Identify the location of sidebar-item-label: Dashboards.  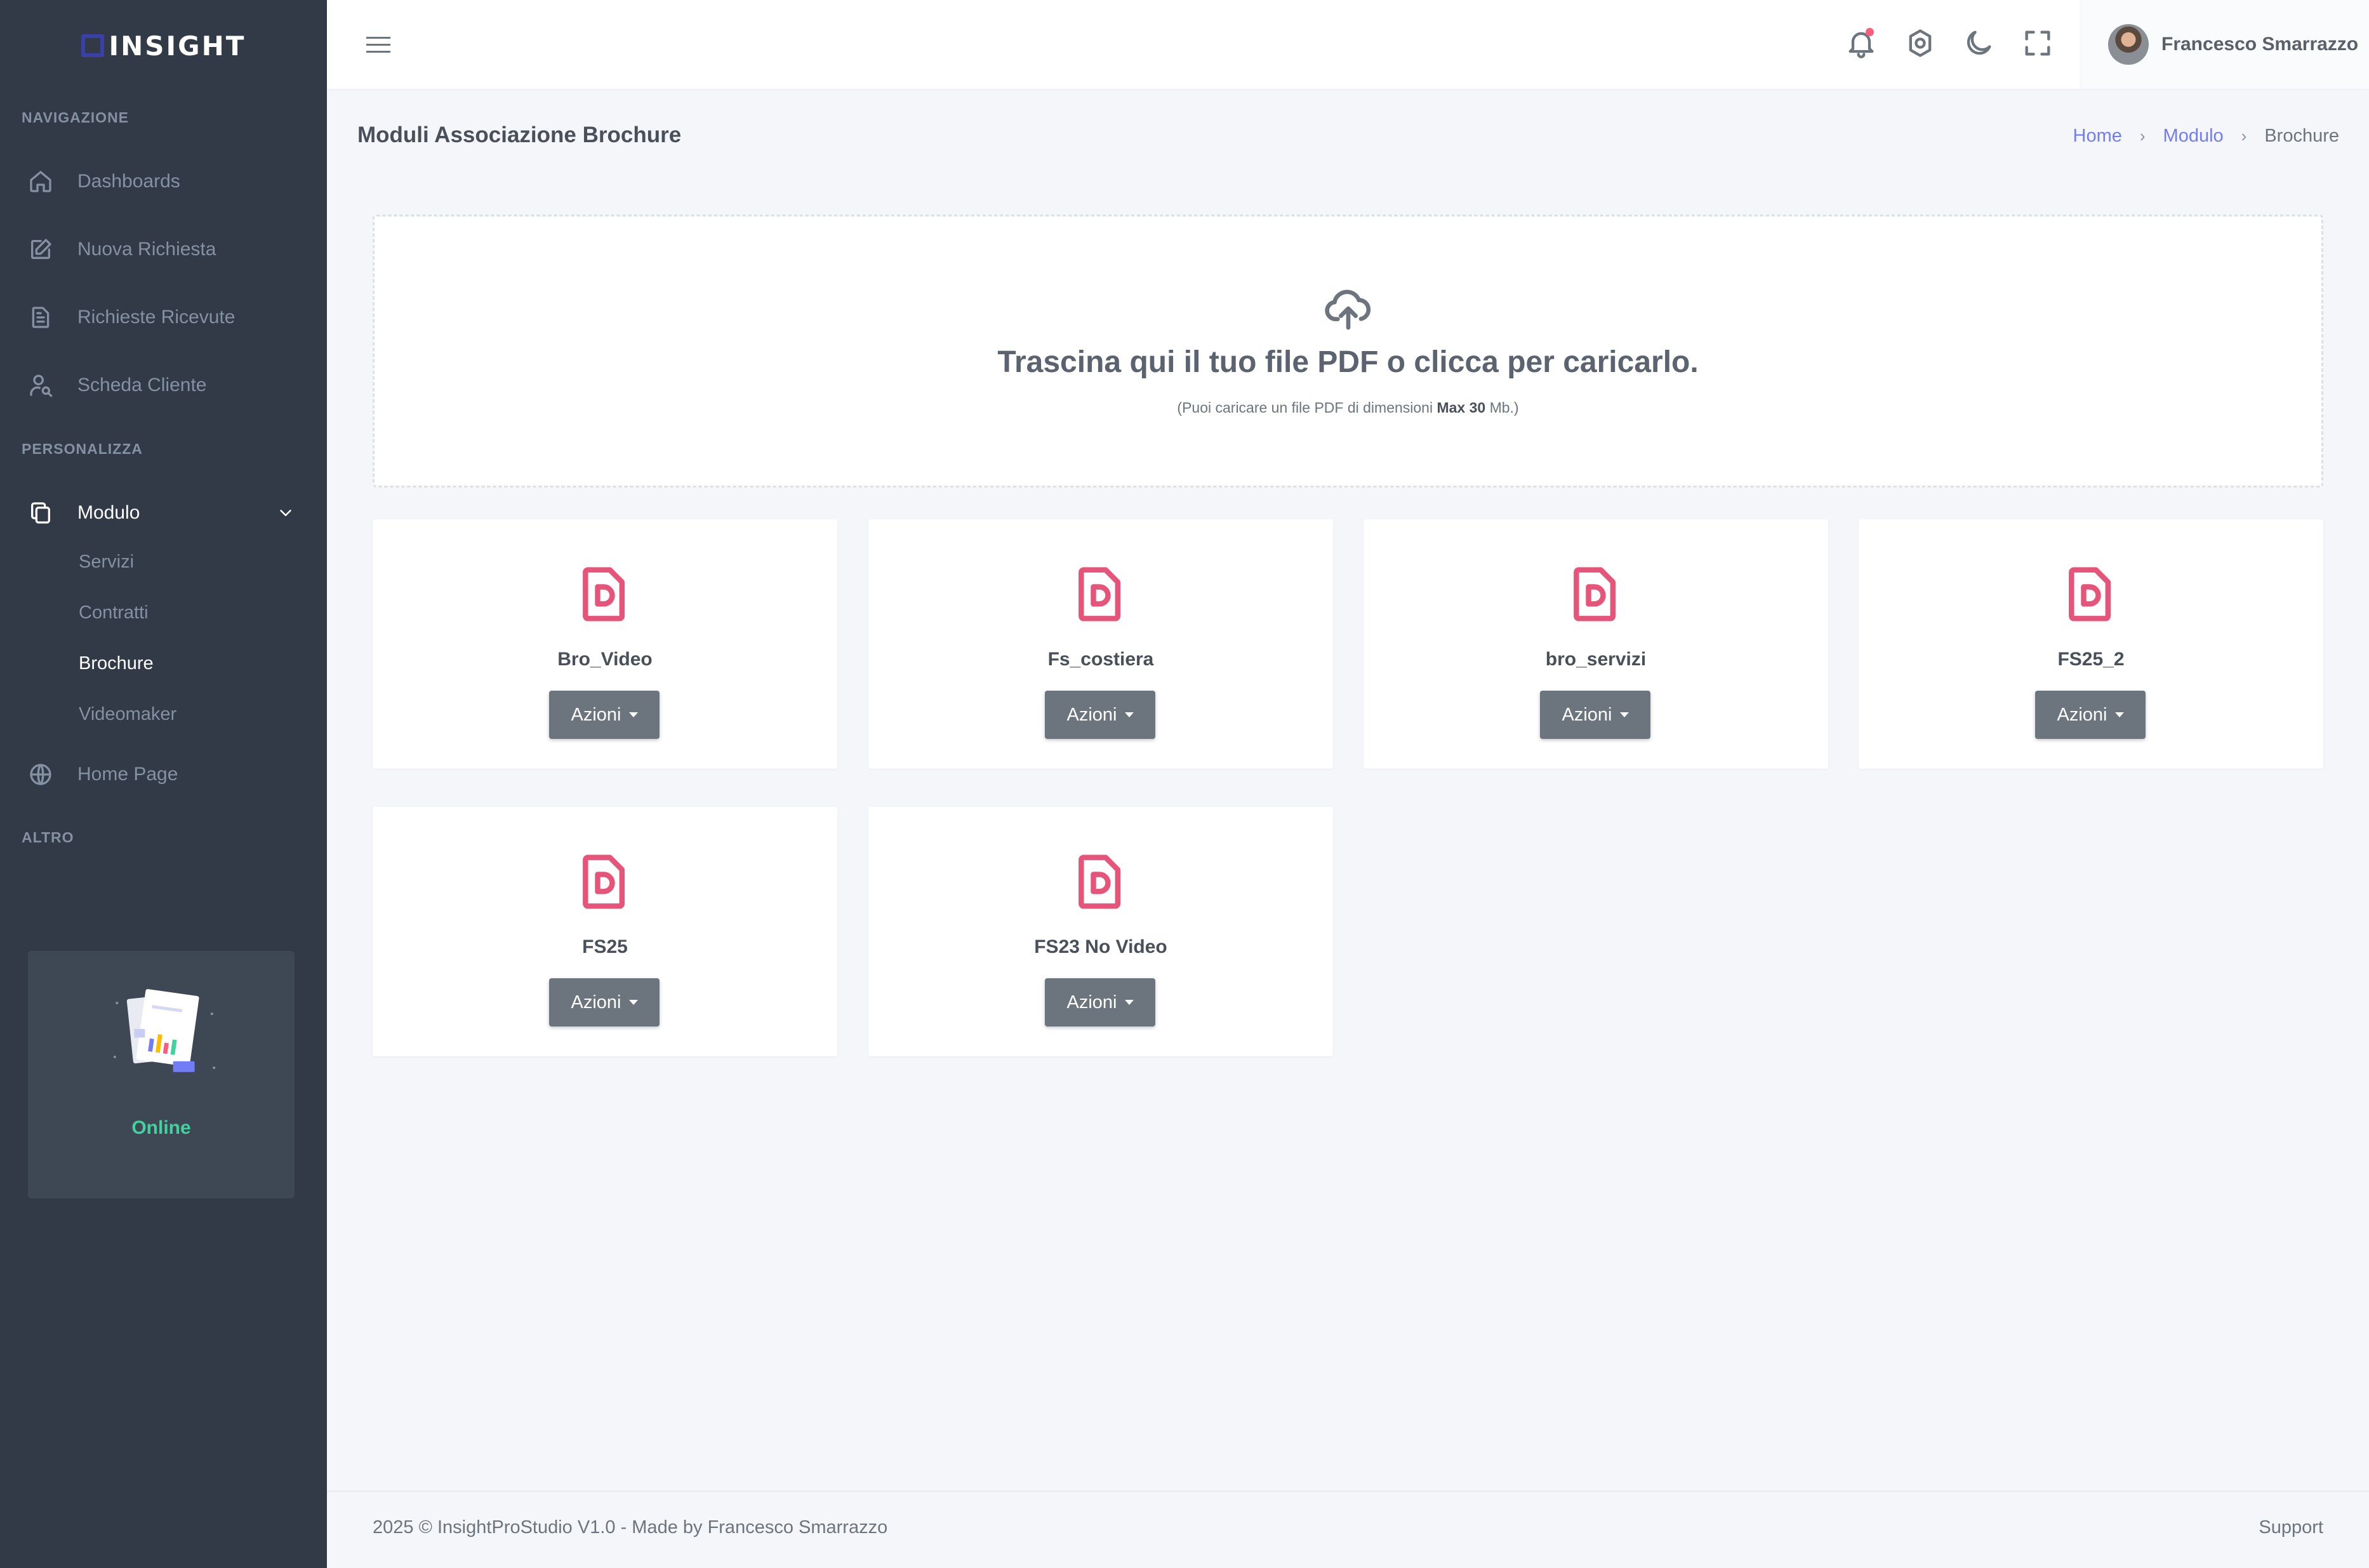
(128, 181).